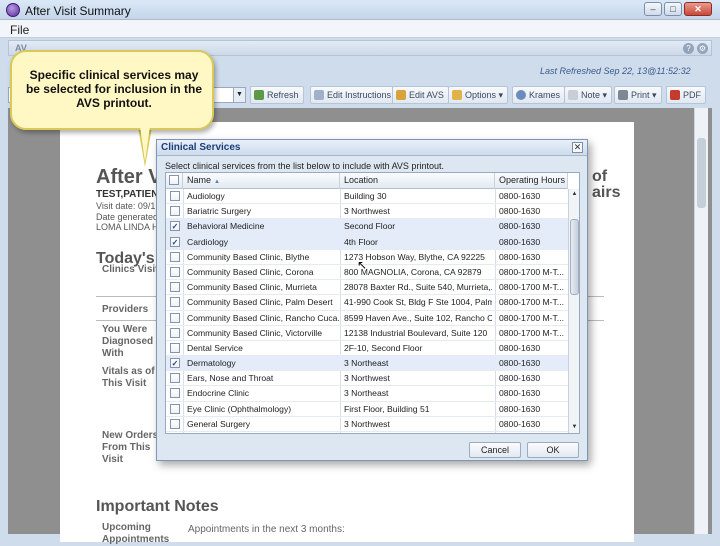 Image resolution: width=720 pixels, height=546 pixels. I want to click on grid-scrollbar: ▲ ▼, so click(573, 311).